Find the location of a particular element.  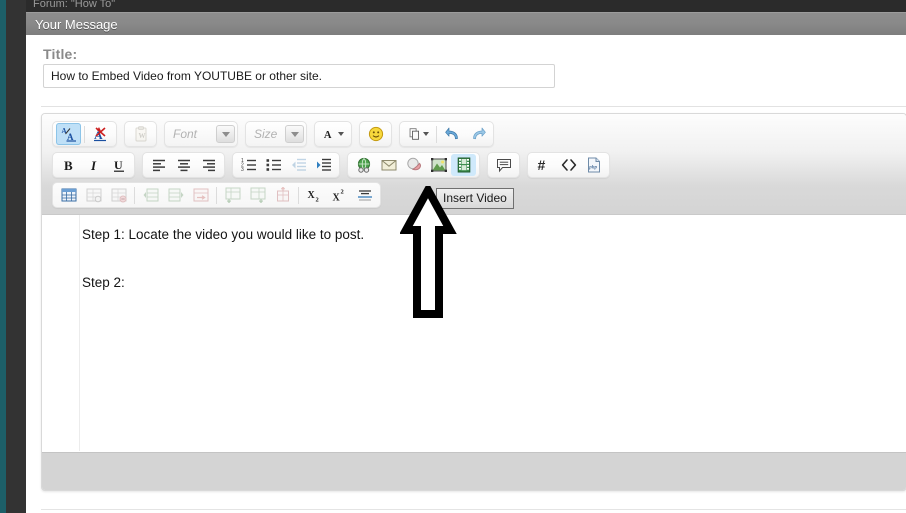

toolbar-group-style: B I U is located at coordinates (93, 165).